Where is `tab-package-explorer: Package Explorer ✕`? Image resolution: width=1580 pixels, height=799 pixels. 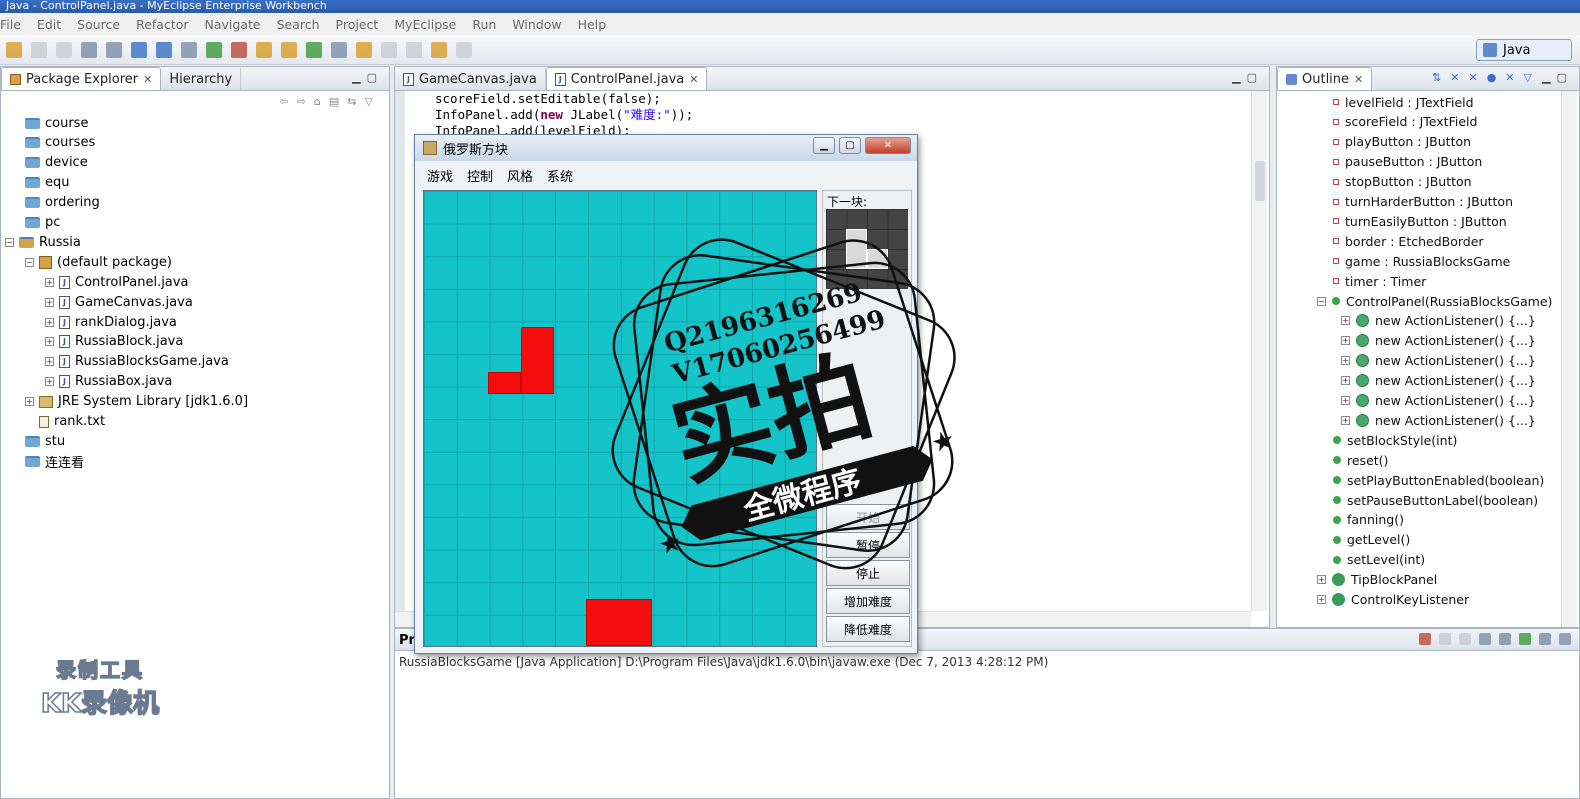
tab-package-explorer: Package Explorer ✕ is located at coordinates (81, 78).